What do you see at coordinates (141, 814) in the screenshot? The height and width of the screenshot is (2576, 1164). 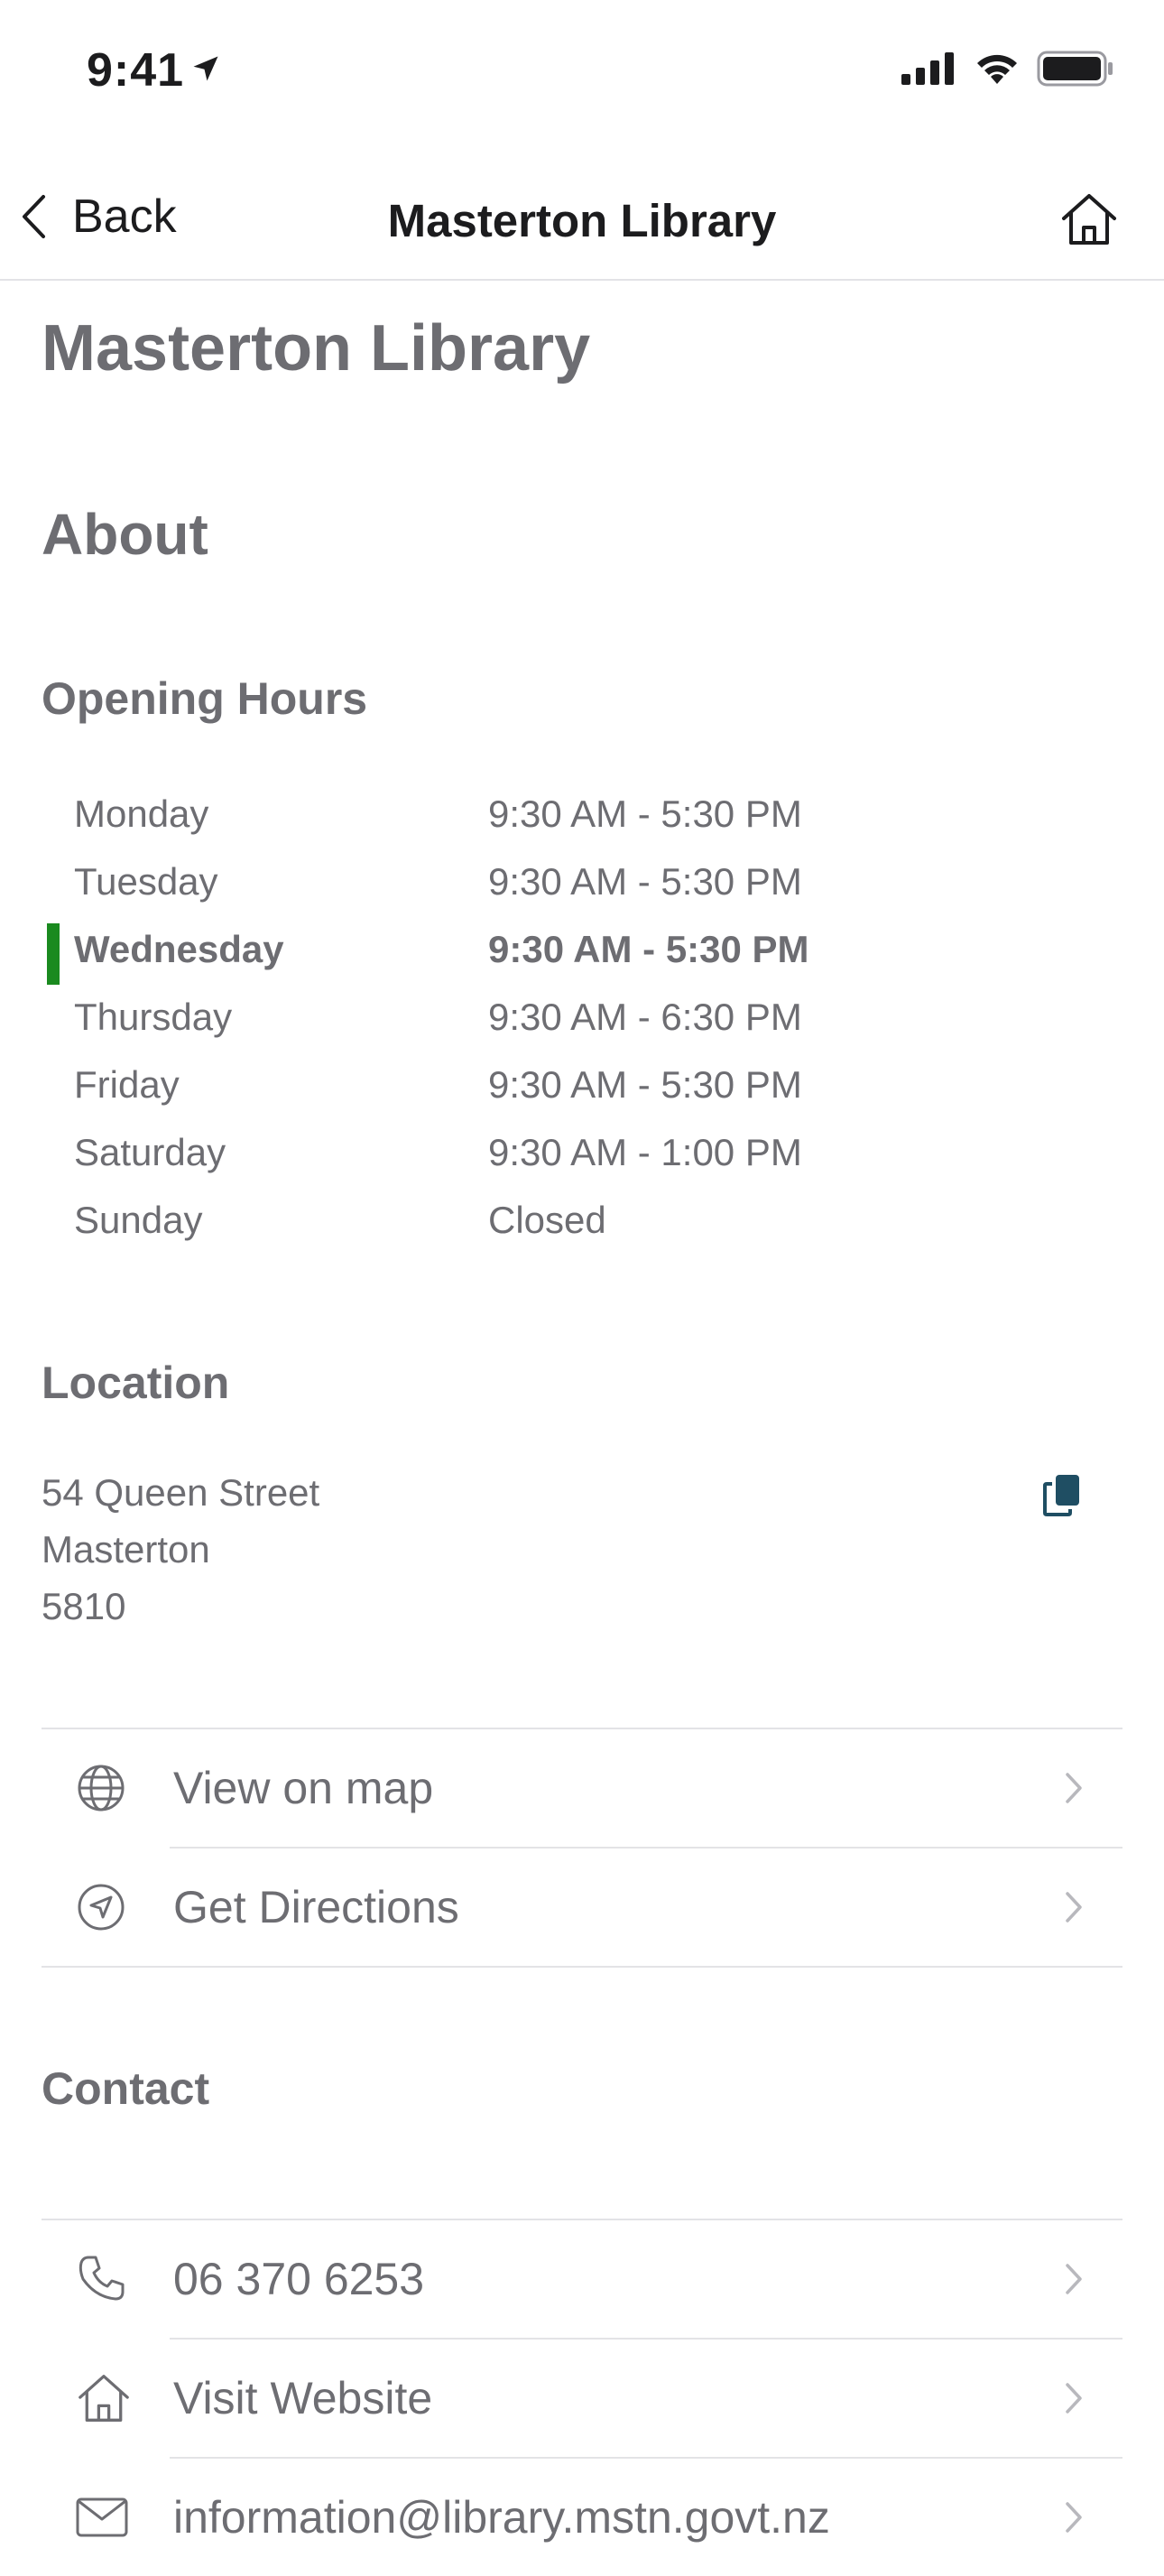 I see `day-label: Monday` at bounding box center [141, 814].